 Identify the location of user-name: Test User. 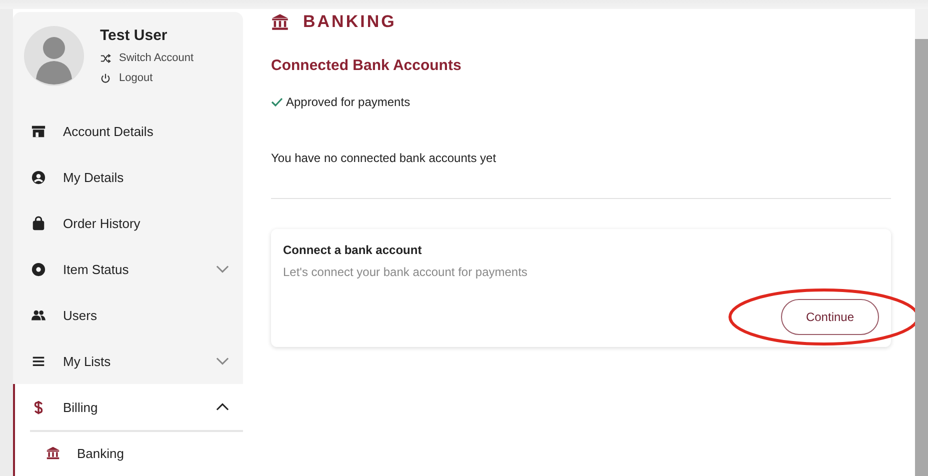
(134, 35).